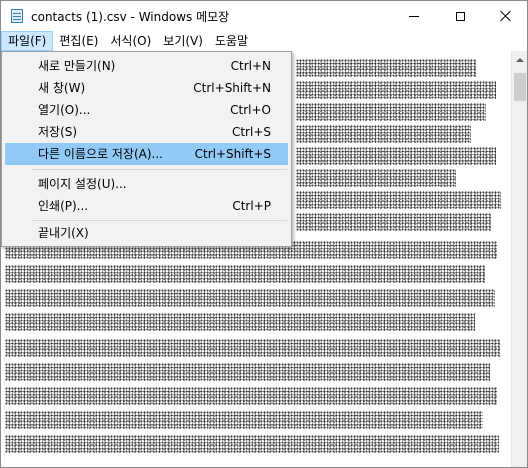 This screenshot has width=528, height=468. Describe the element at coordinates (146, 132) in the screenshot. I see `menu-item-save: 저장(S) Ctrl+S` at that location.